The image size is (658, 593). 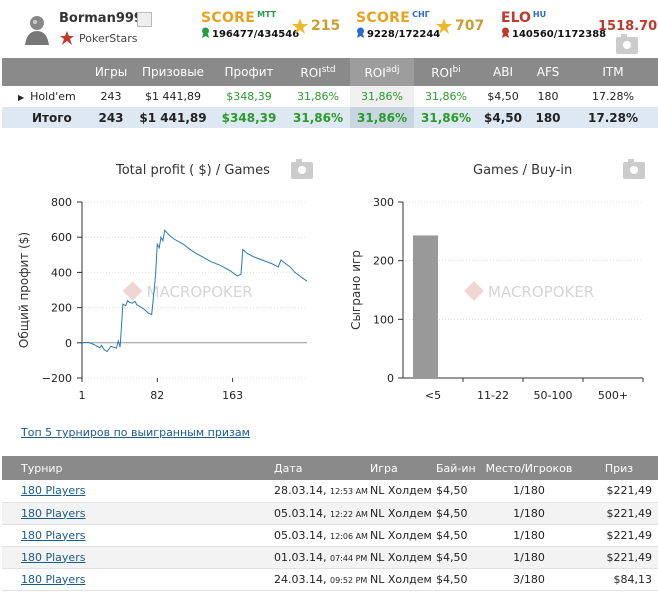 What do you see at coordinates (619, 579) in the screenshot?
I see `cell-prize: $84,13` at bounding box center [619, 579].